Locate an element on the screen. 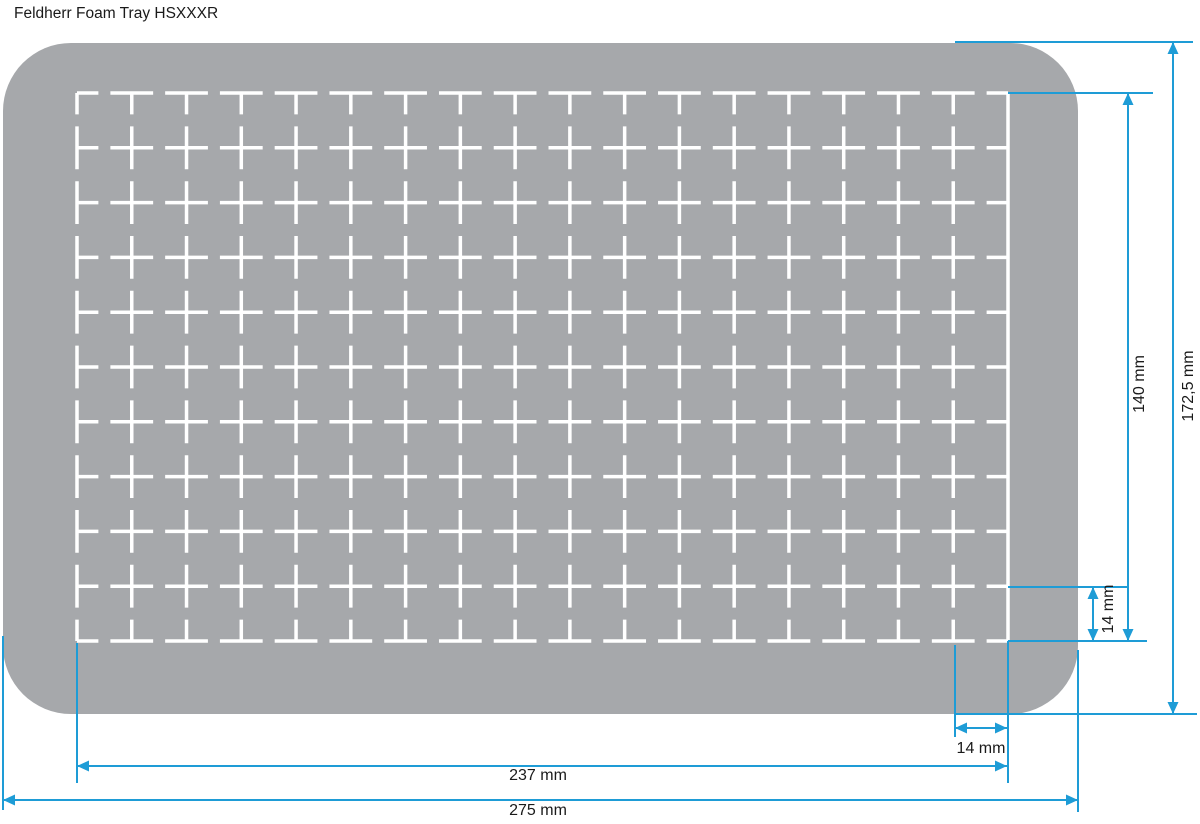 The height and width of the screenshot is (824, 1200). dimension-label-cell-height: 14 mm is located at coordinates (1108, 609).